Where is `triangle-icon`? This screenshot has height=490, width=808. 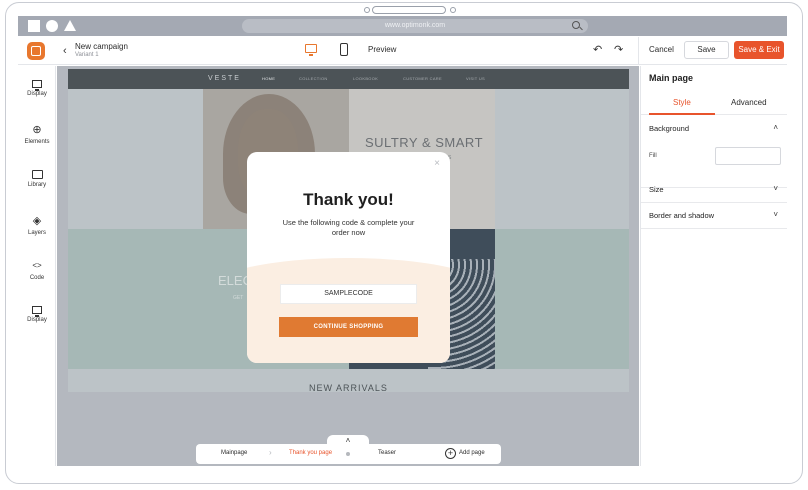 triangle-icon is located at coordinates (70, 25).